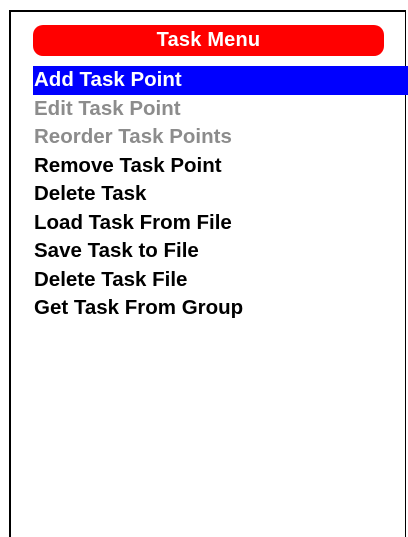  Describe the element at coordinates (220, 80) in the screenshot. I see `menu-item-add-task-point: Add Task Point` at that location.